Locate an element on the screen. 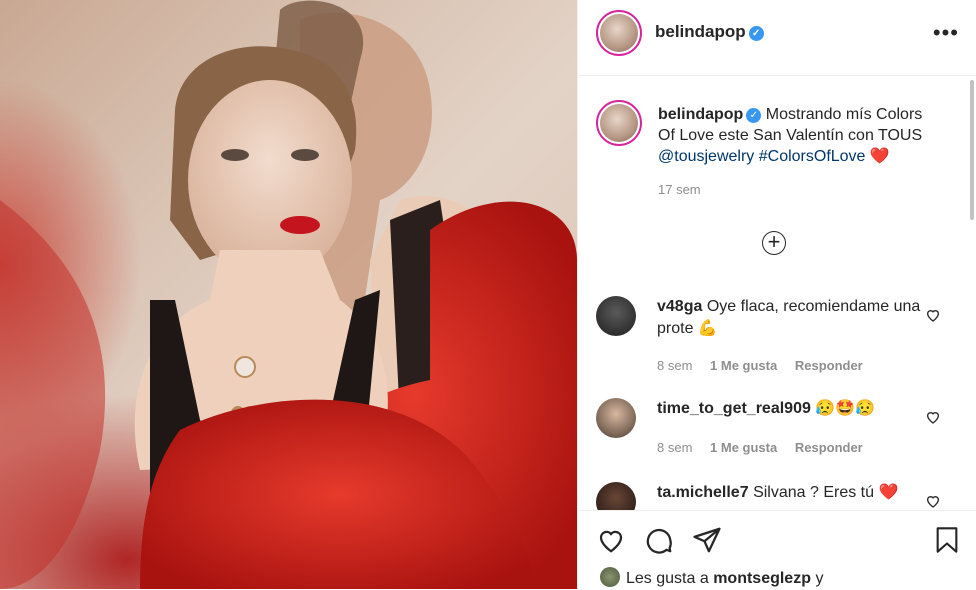  comment-text: Silvana ? Eres tú is located at coordinates (814, 492).